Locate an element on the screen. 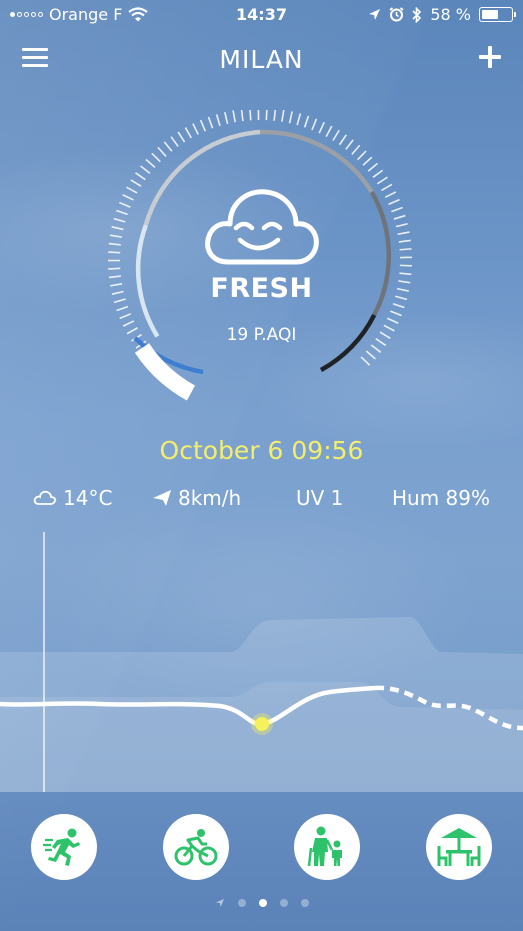  running-person-icon is located at coordinates (61, 847).